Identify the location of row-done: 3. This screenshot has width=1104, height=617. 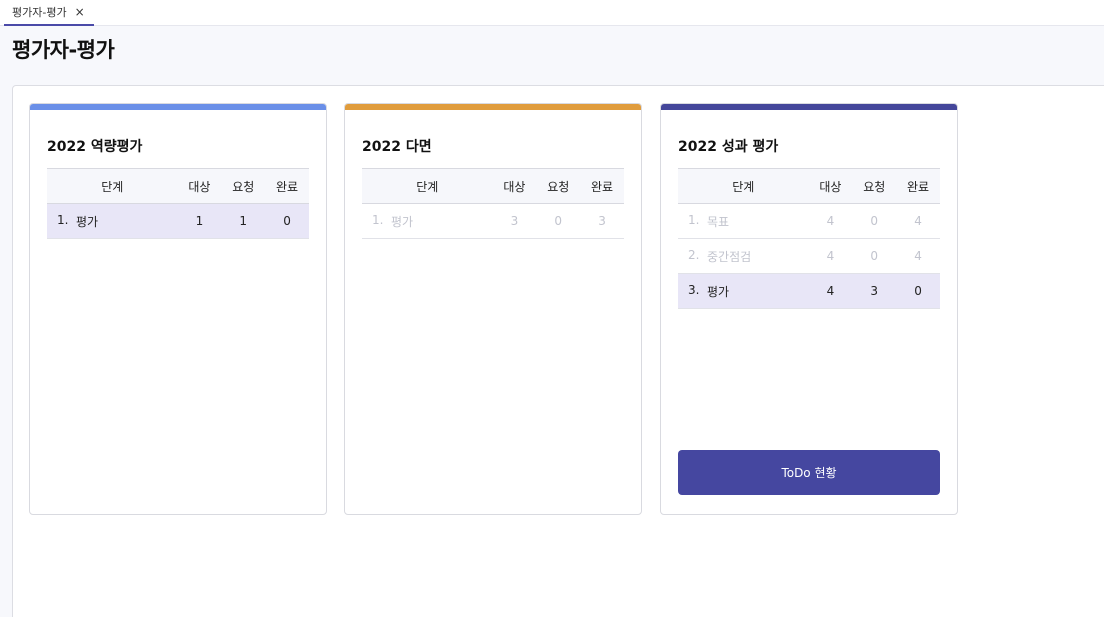
(602, 221).